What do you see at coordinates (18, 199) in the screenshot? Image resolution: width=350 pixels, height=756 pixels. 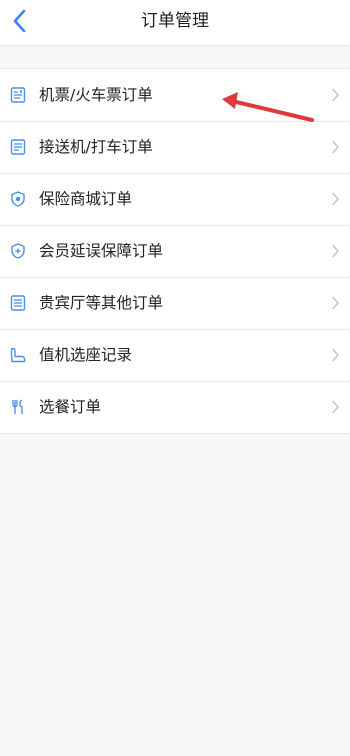 I see `shield-icon` at bounding box center [18, 199].